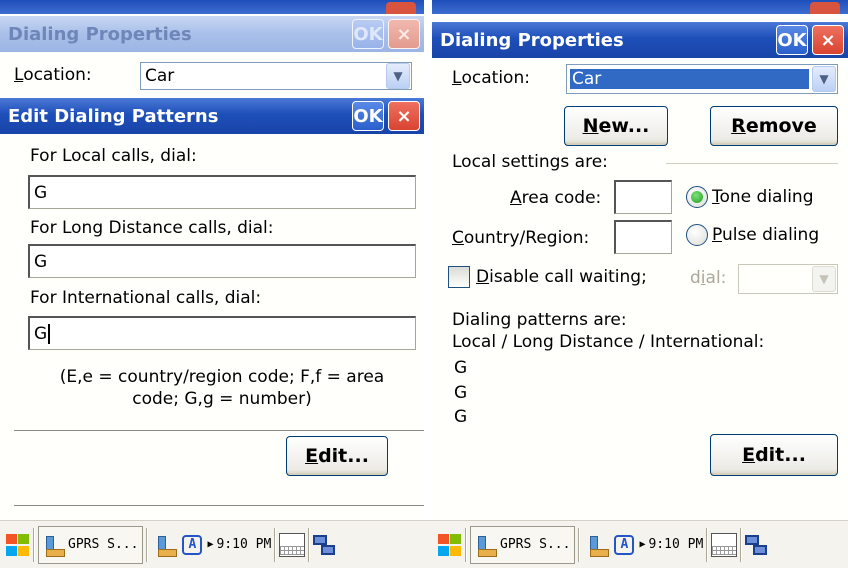 This screenshot has height=568, width=848. Describe the element at coordinates (774, 126) in the screenshot. I see `remove-button: Remove` at that location.